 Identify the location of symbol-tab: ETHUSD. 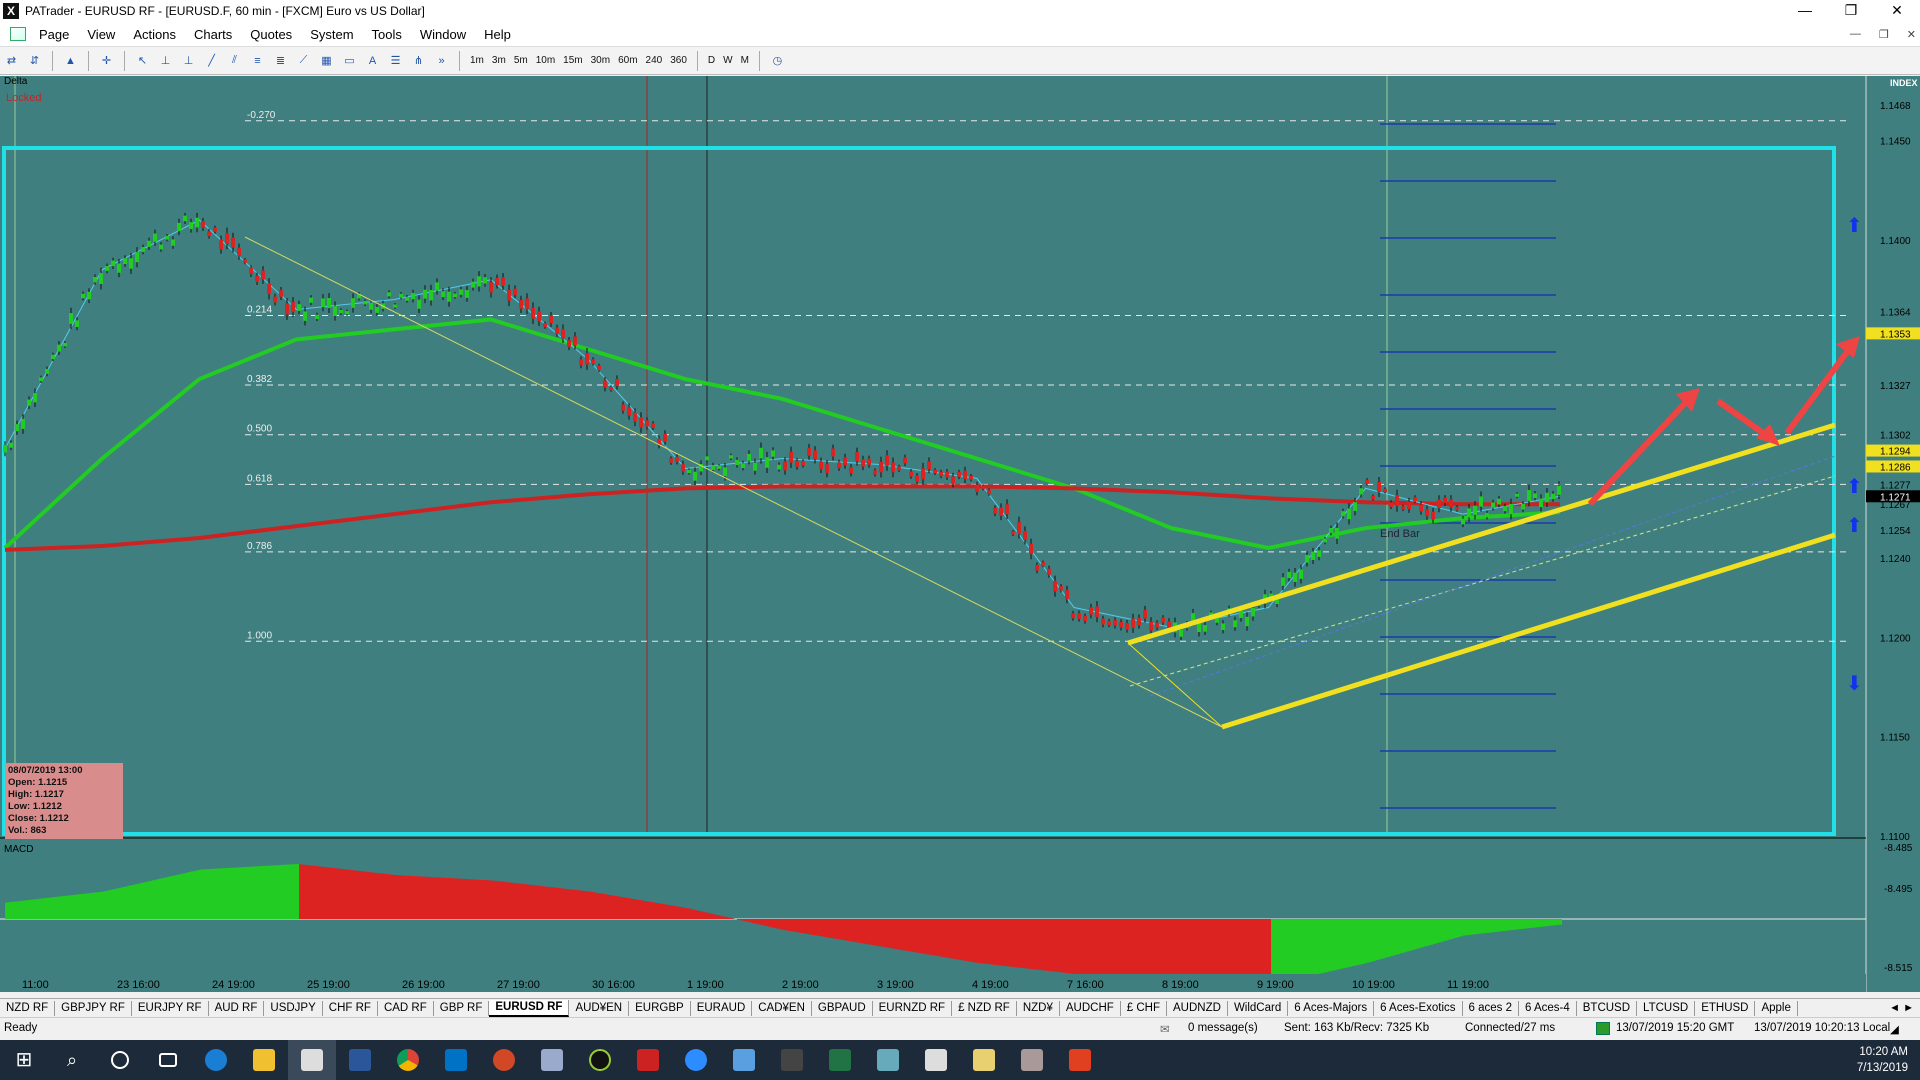
(1725, 1008).